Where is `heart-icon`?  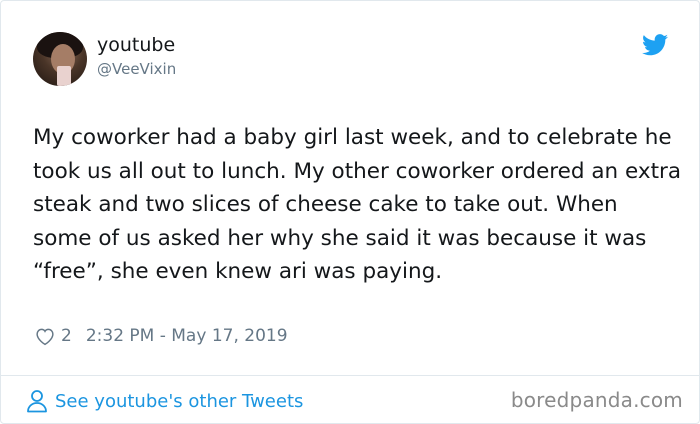 heart-icon is located at coordinates (45, 336).